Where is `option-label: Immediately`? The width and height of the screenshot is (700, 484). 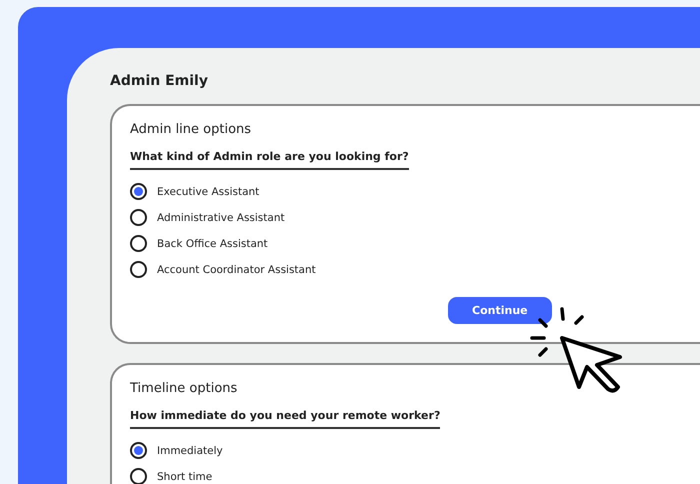 option-label: Immediately is located at coordinates (190, 450).